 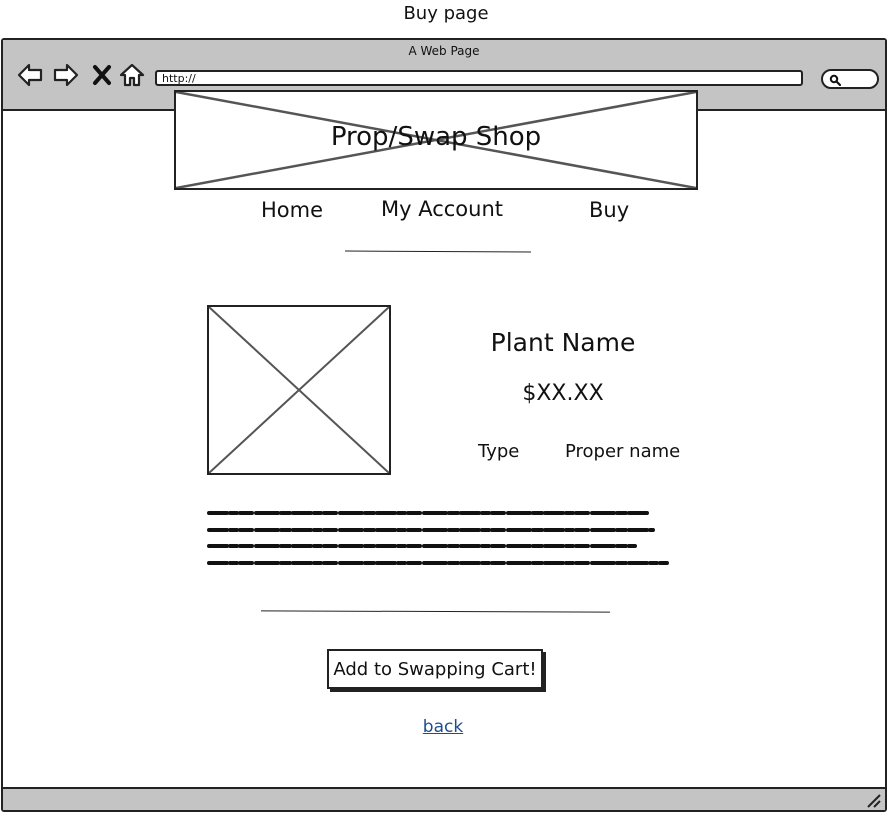 I want to click on product-proper-name-label: Proper name, so click(x=623, y=451).